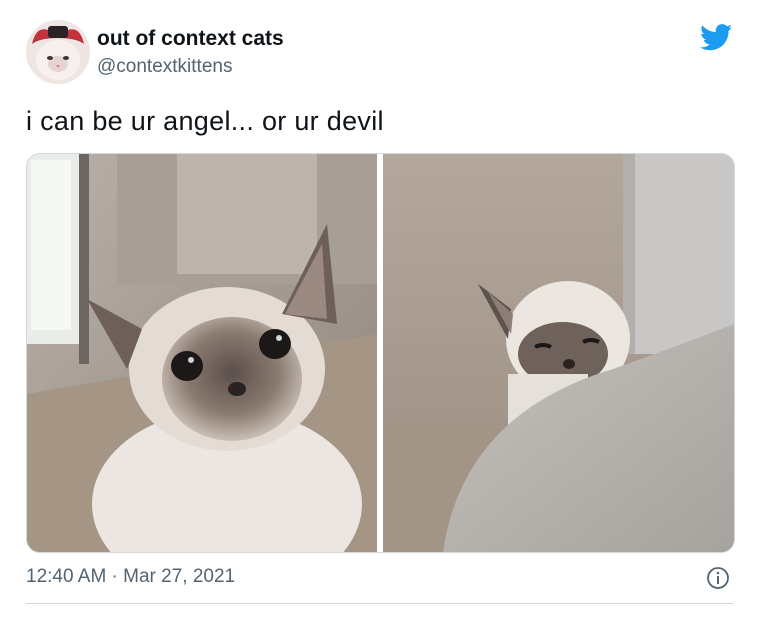 This screenshot has width=758, height=617. What do you see at coordinates (716, 37) in the screenshot?
I see `twitter-bird-icon` at bounding box center [716, 37].